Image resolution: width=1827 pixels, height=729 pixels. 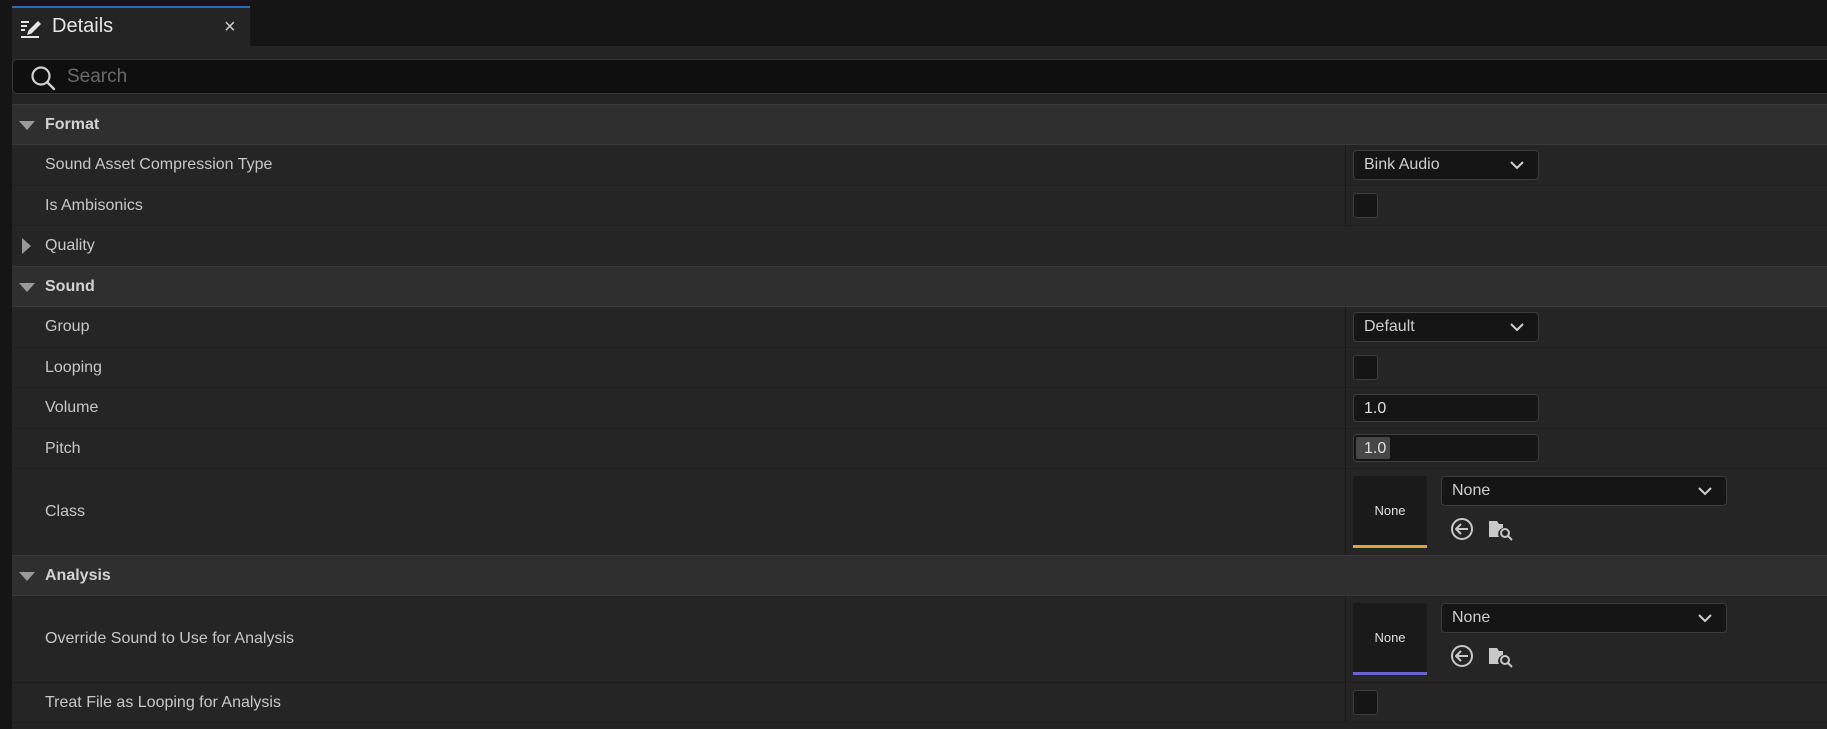 What do you see at coordinates (70, 286) in the screenshot?
I see `category-title: Sound` at bounding box center [70, 286].